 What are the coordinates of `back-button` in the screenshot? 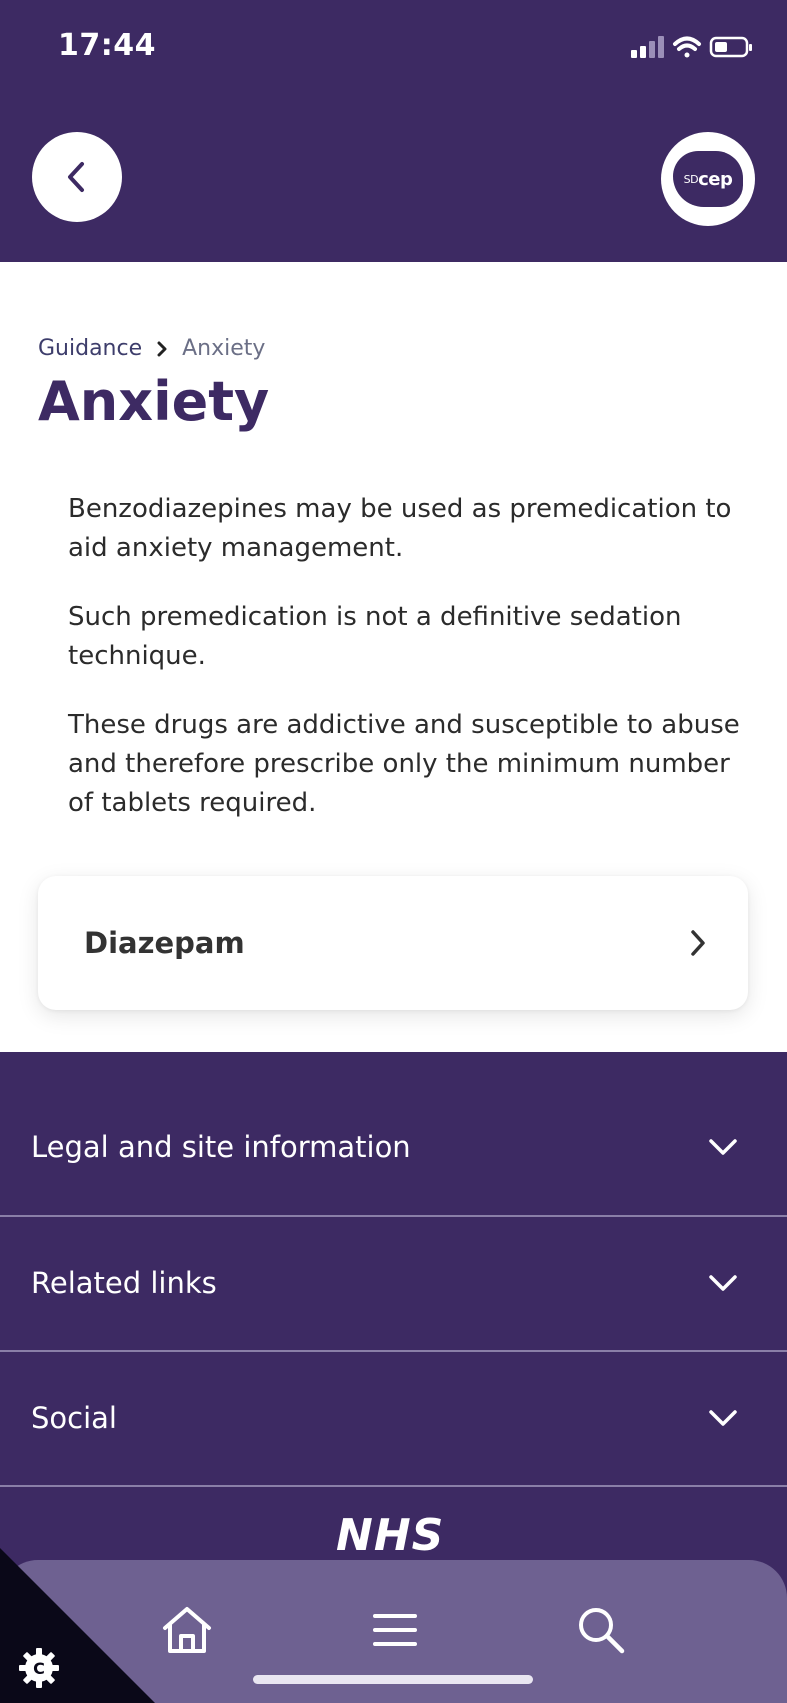 It's located at (77, 177).